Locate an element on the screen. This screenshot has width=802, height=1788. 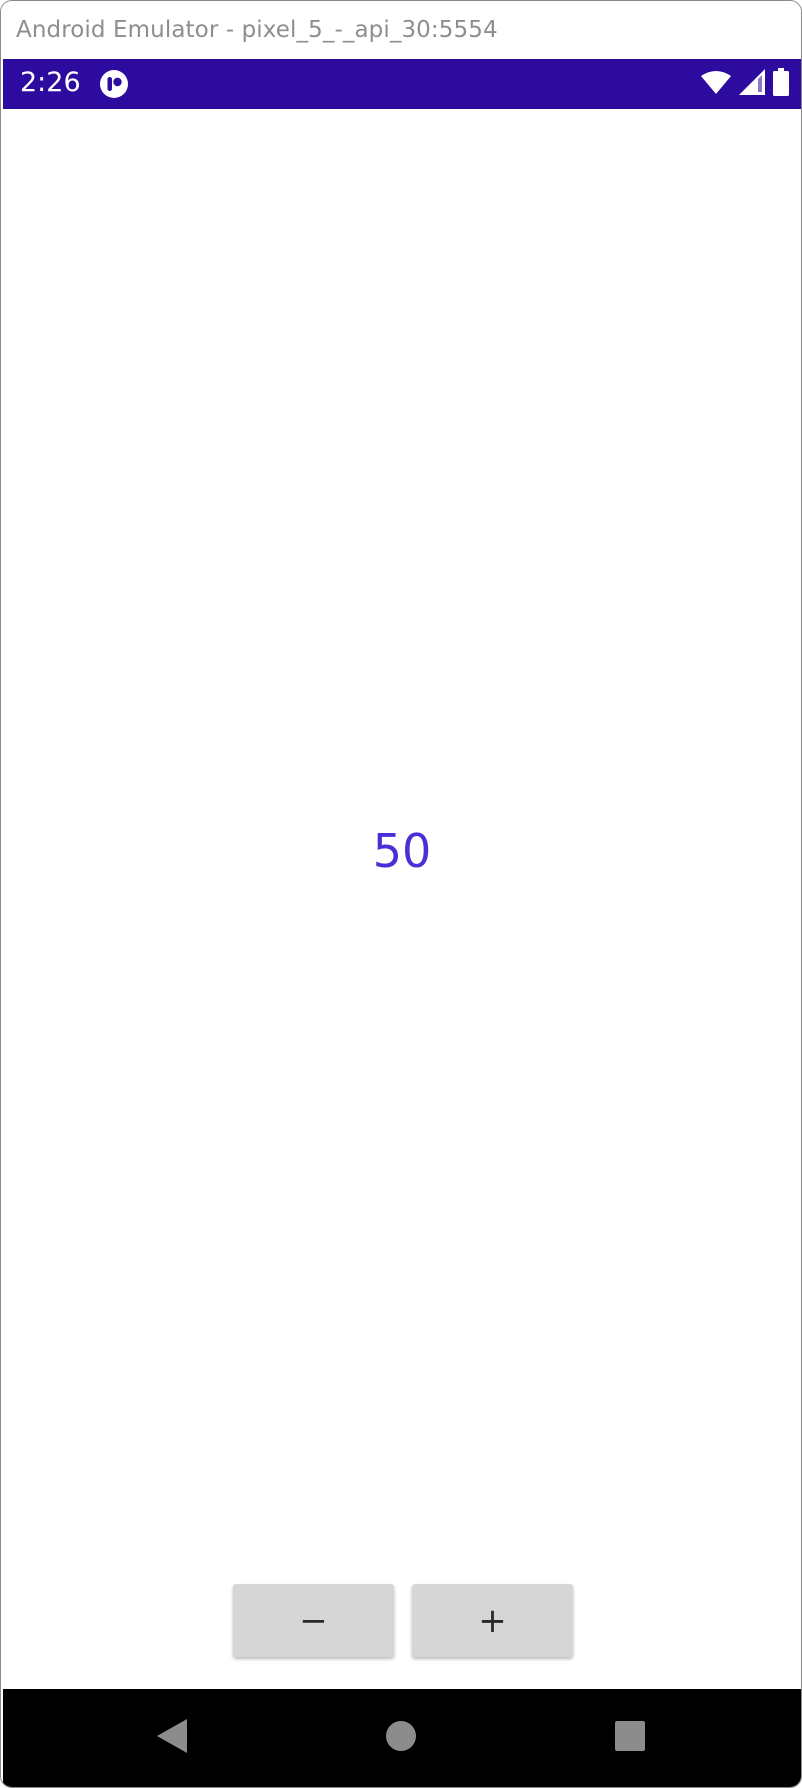
decrement-button: − is located at coordinates (313, 1620).